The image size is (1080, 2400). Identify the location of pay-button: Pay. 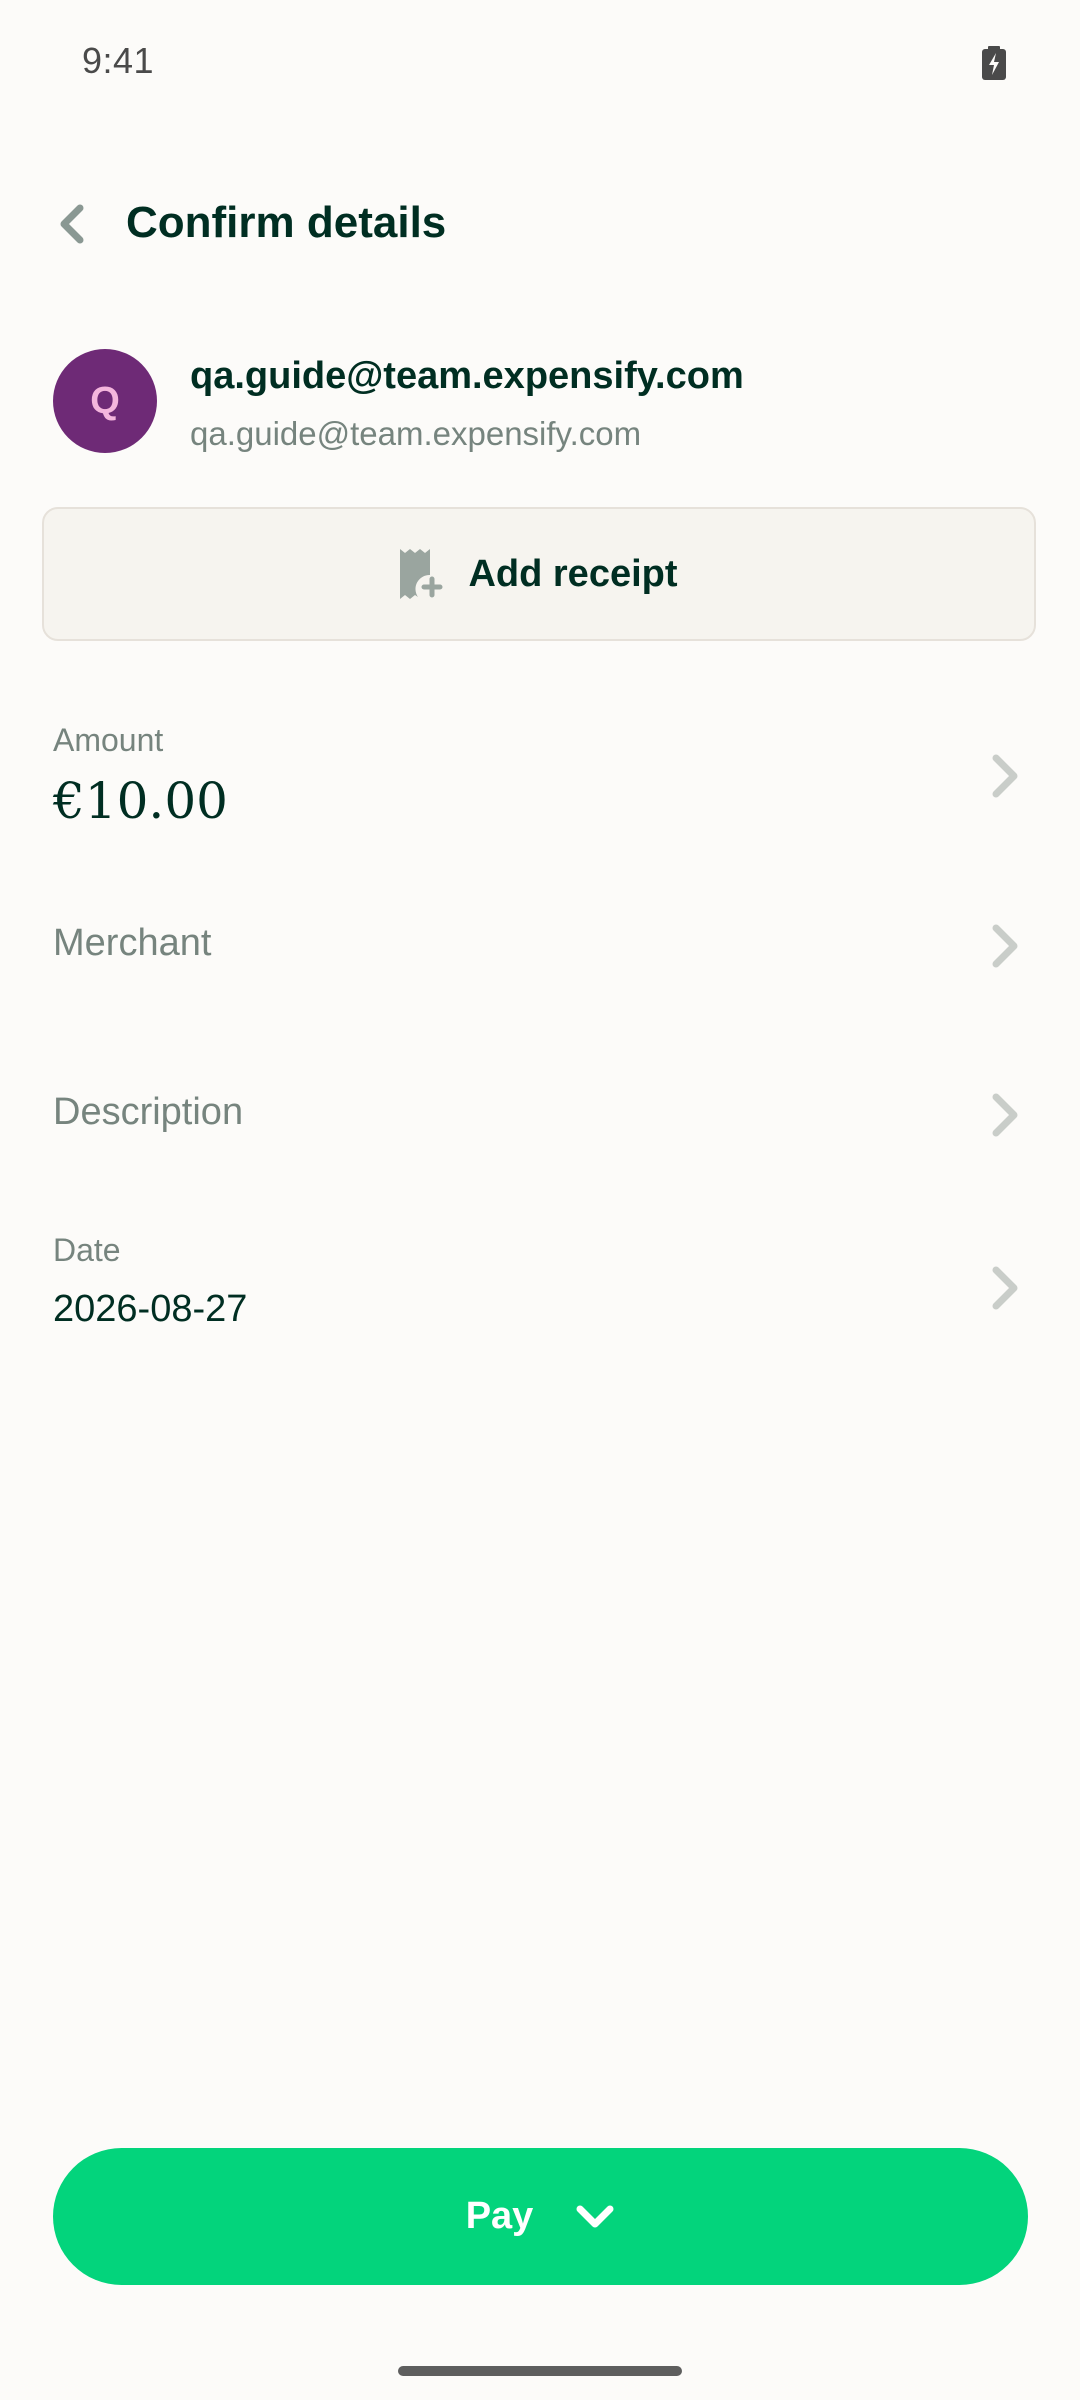
(540, 2216).